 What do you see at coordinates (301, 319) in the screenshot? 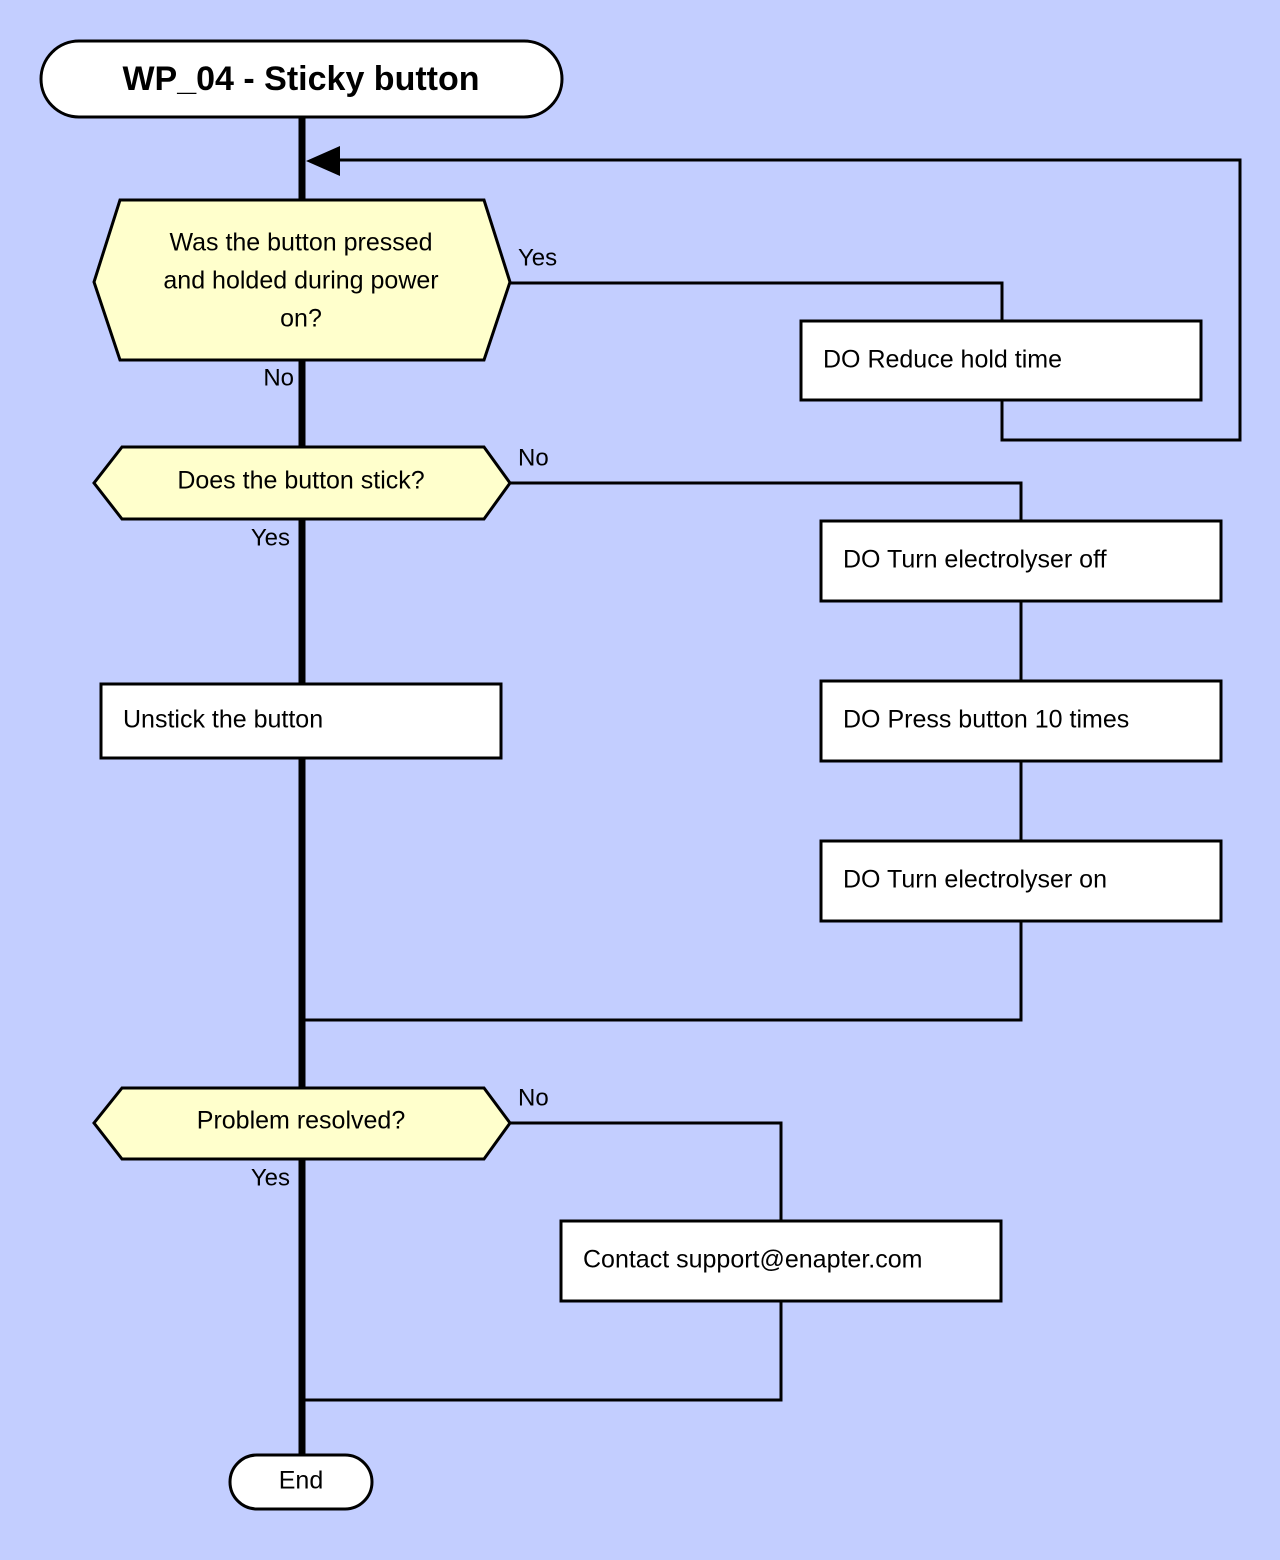
I see `decision1-label-line3: on?` at bounding box center [301, 319].